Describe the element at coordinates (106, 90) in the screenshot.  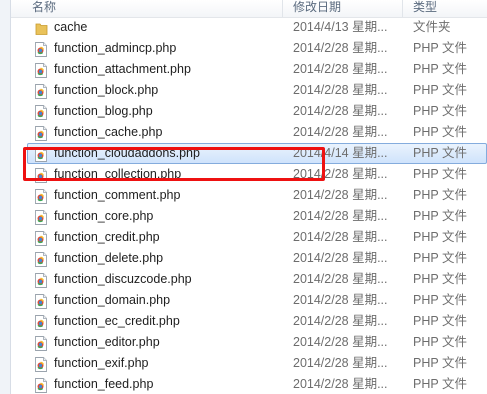
I see `file-name: function_block.php` at that location.